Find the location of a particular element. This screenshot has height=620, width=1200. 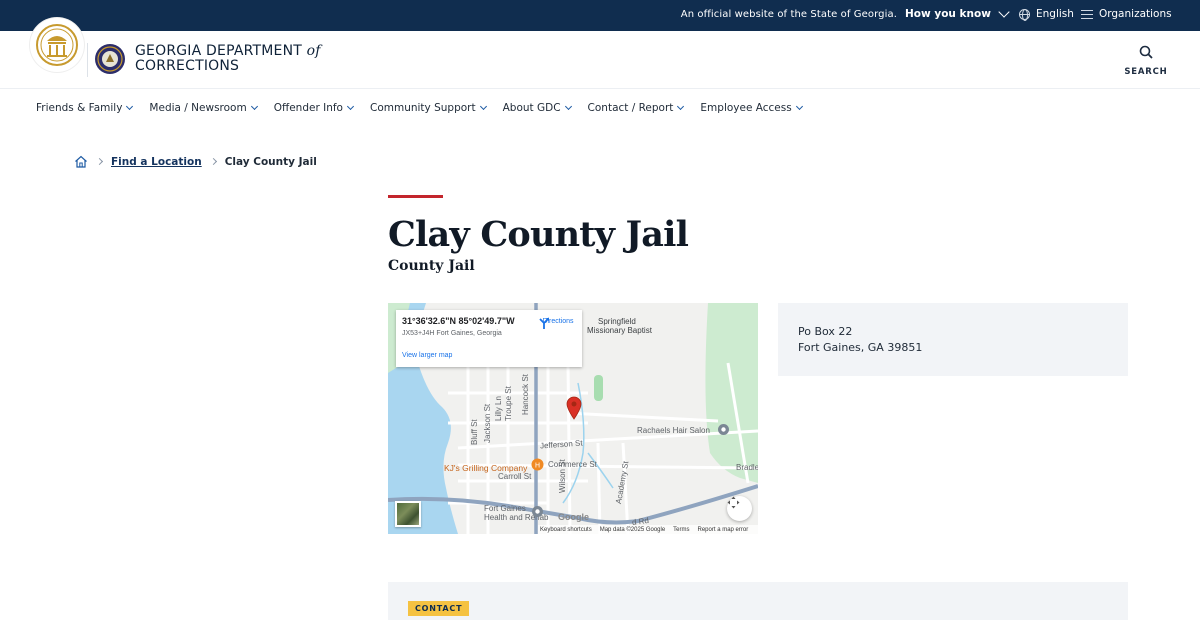

map-label-troupe: Troupe St is located at coordinates (508, 403).